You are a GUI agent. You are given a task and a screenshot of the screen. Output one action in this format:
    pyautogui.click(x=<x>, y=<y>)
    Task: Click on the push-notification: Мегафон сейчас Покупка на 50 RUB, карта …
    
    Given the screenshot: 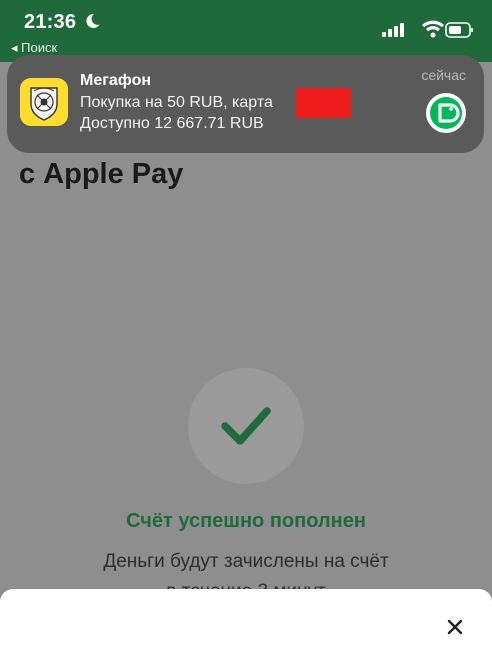 What is the action you would take?
    pyautogui.click(x=245, y=104)
    